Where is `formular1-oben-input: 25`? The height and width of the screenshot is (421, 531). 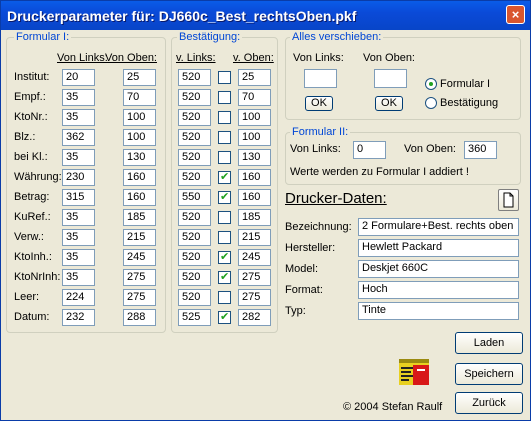
formular1-oben-input: 25 is located at coordinates (139, 77).